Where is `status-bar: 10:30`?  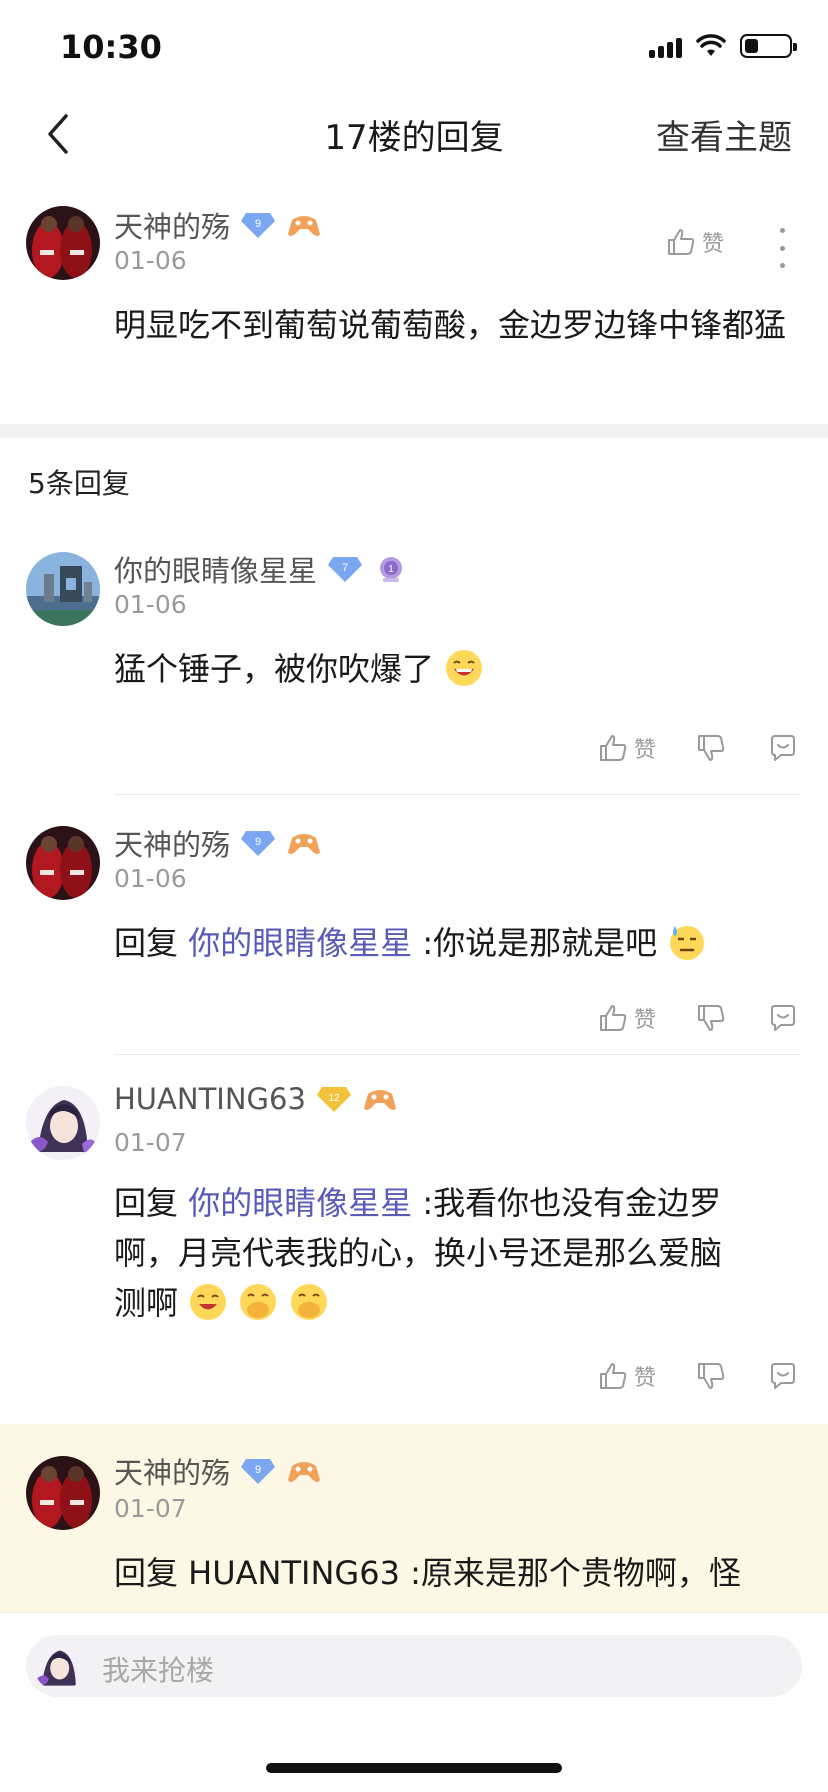 status-bar: 10:30 is located at coordinates (414, 48).